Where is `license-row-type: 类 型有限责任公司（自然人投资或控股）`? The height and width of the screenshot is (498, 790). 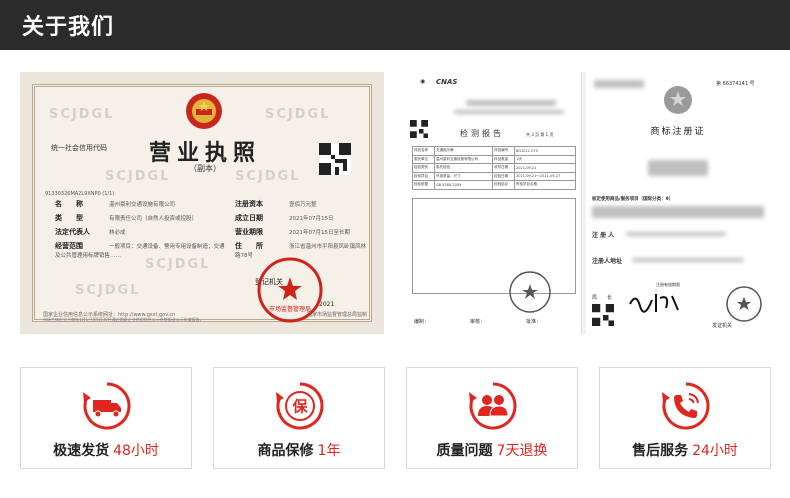 license-row-type: 类 型有限责任公司（自然人投资或控股） is located at coordinates (126, 218).